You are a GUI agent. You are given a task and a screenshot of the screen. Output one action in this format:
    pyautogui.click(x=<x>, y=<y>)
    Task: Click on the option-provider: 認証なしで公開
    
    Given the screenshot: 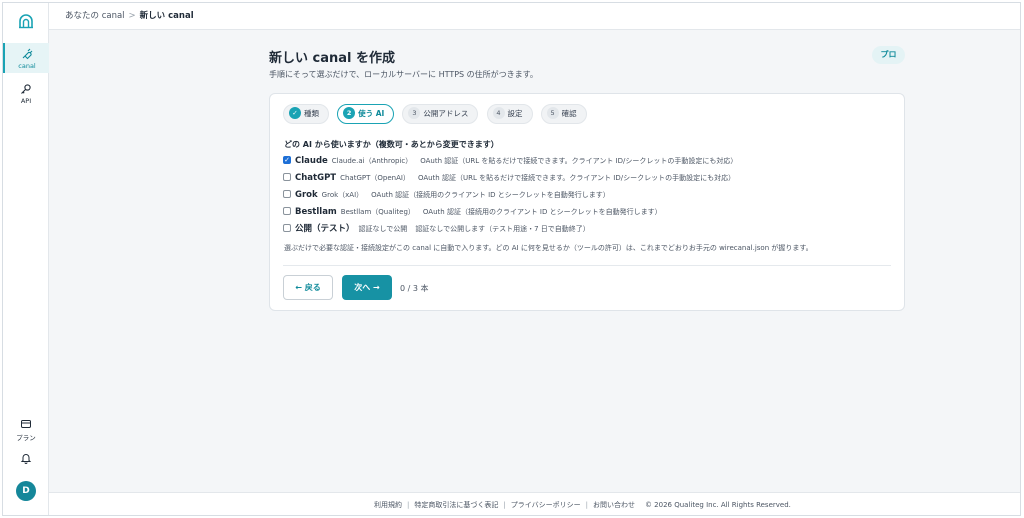 What is the action you would take?
    pyautogui.click(x=383, y=229)
    